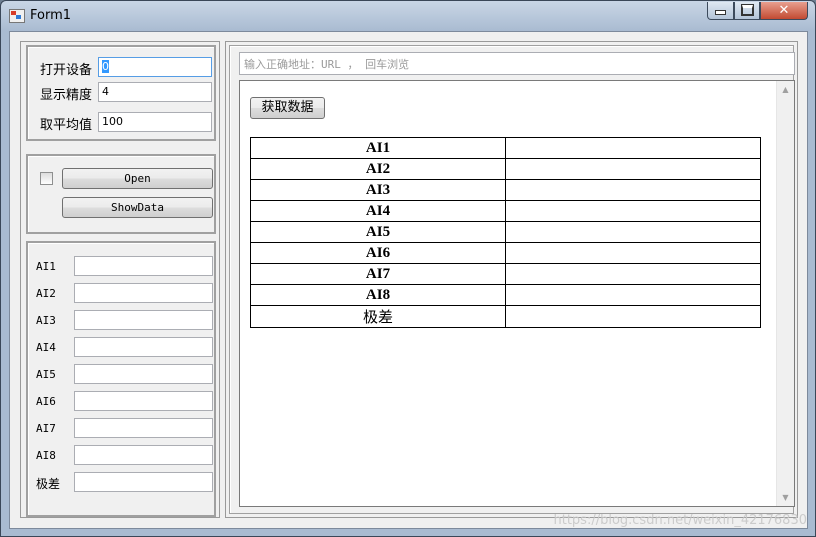 This screenshot has height=537, width=816. I want to click on maximize-button, so click(747, 11).